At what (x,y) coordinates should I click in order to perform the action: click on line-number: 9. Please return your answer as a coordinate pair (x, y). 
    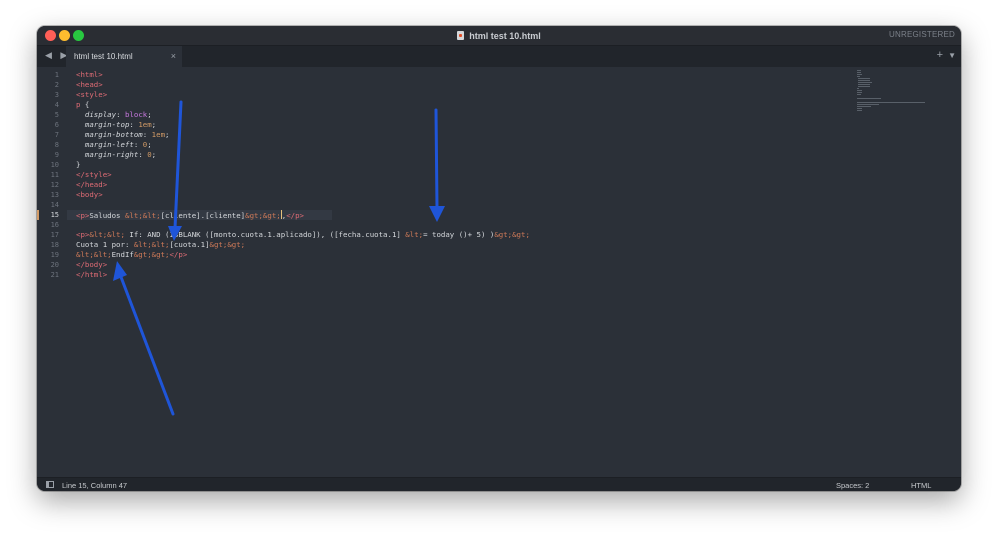
    Looking at the image, I should click on (56, 155).